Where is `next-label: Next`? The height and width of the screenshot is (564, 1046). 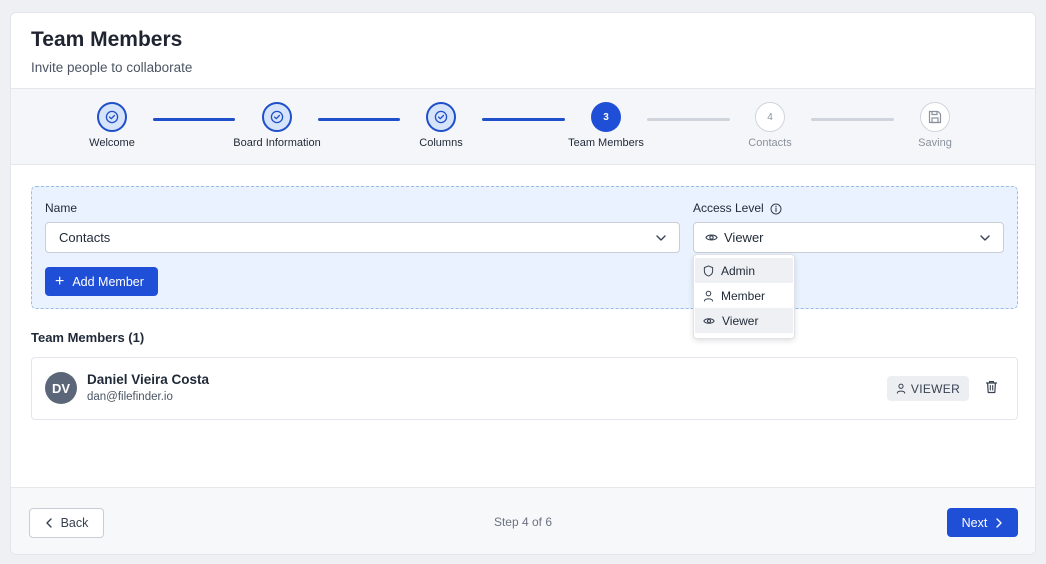 next-label: Next is located at coordinates (974, 522).